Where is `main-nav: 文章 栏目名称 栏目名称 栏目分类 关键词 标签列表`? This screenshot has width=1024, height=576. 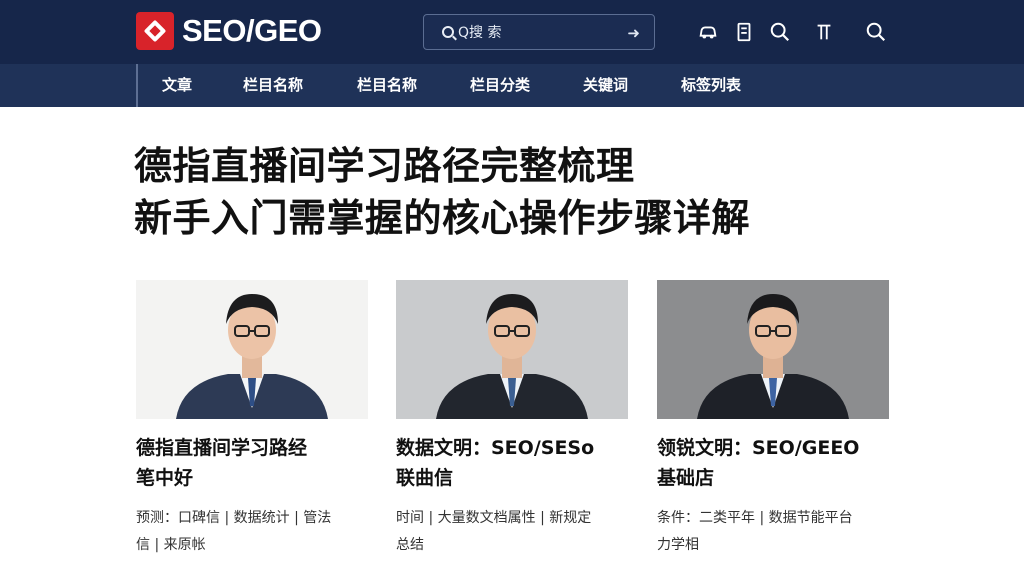
main-nav: 文章 栏目名称 栏目名称 栏目分类 关键词 标签列表 is located at coordinates (512, 85).